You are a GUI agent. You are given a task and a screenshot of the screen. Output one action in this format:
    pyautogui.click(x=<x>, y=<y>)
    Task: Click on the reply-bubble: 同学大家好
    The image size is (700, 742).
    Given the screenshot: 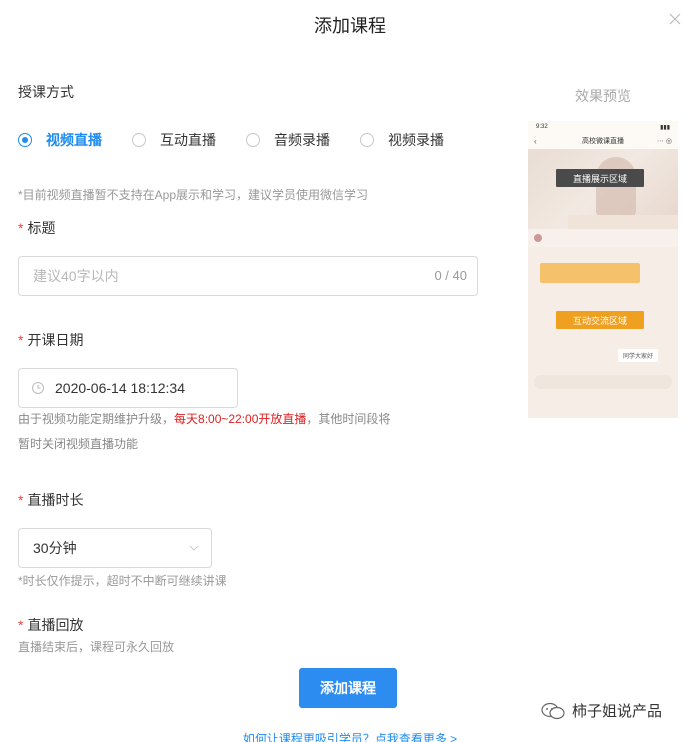 What is the action you would take?
    pyautogui.click(x=637, y=355)
    